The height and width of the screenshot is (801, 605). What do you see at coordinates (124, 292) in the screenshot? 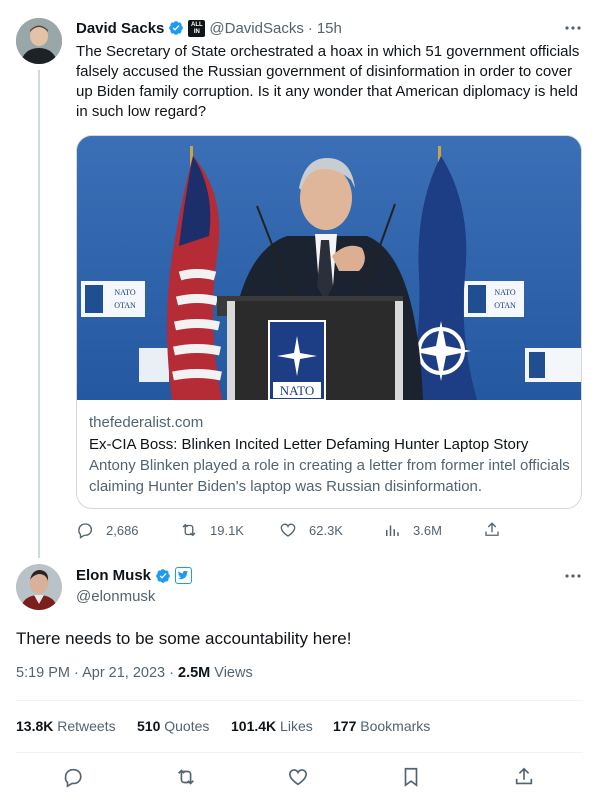
I see `banner-text-nato: NATO` at bounding box center [124, 292].